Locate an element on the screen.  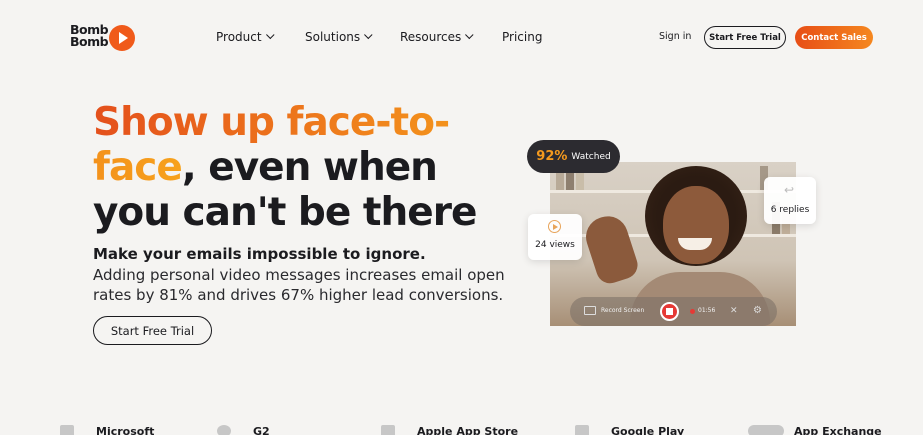
nav-resources: Resources is located at coordinates (437, 37).